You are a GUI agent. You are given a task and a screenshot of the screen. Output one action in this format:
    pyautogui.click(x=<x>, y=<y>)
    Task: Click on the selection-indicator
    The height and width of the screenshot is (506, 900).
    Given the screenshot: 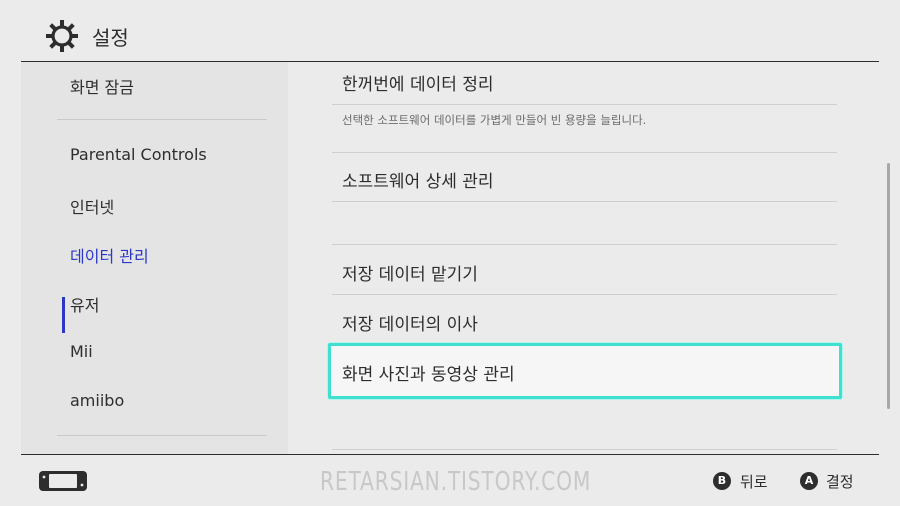 What is the action you would take?
    pyautogui.click(x=63, y=315)
    